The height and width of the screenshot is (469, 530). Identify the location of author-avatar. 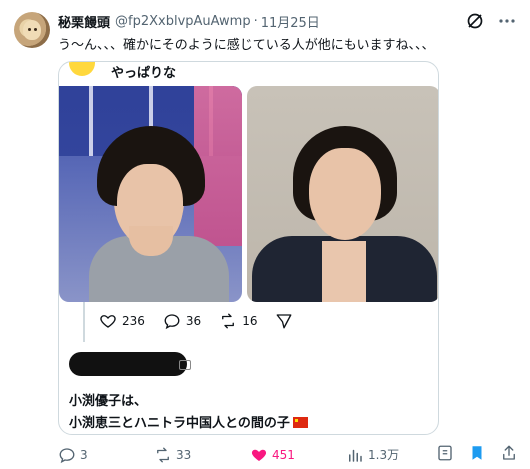
(32, 30).